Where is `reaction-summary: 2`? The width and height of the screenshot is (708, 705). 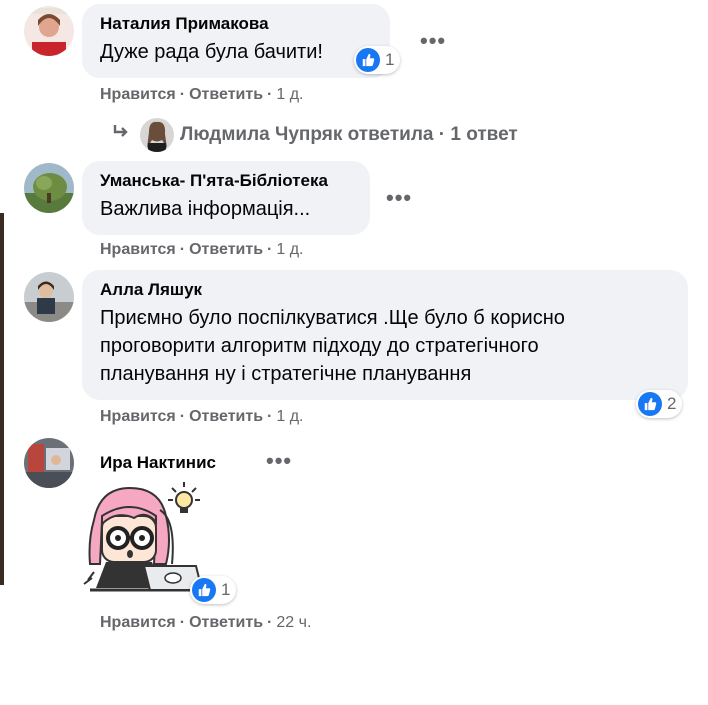
reaction-summary: 2 is located at coordinates (659, 404).